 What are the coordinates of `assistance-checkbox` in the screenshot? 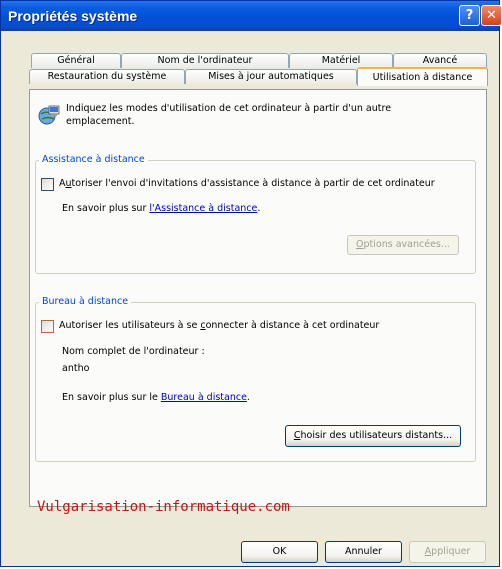 It's located at (47, 184).